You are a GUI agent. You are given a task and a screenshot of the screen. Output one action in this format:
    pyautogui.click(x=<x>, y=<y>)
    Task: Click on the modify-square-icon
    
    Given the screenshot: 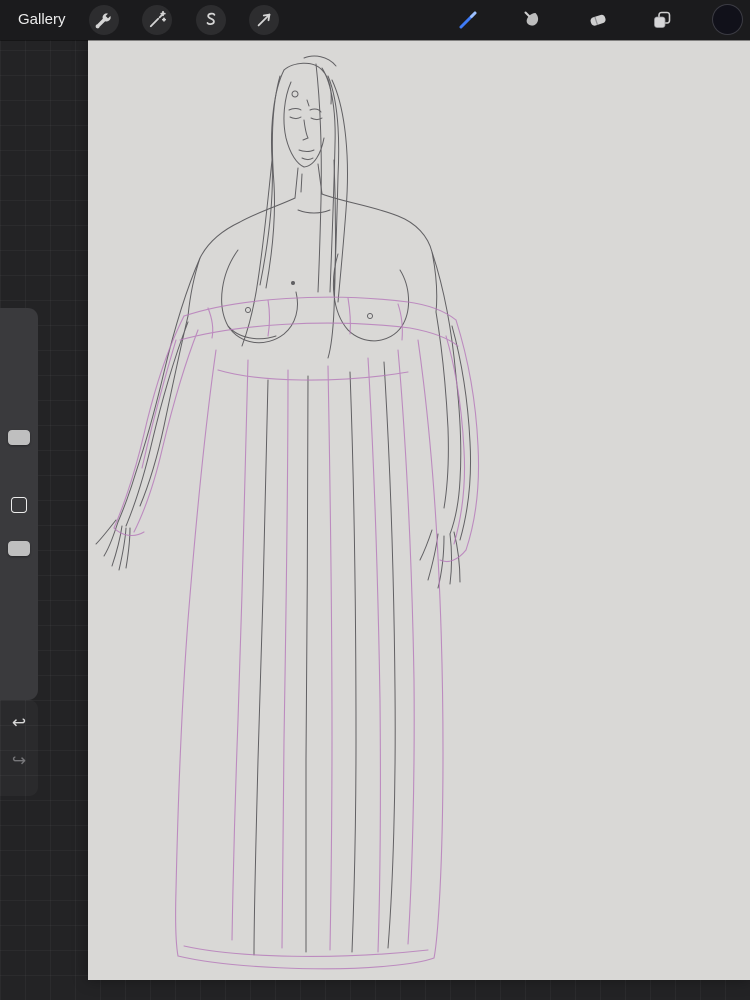 What is the action you would take?
    pyautogui.click(x=19, y=505)
    